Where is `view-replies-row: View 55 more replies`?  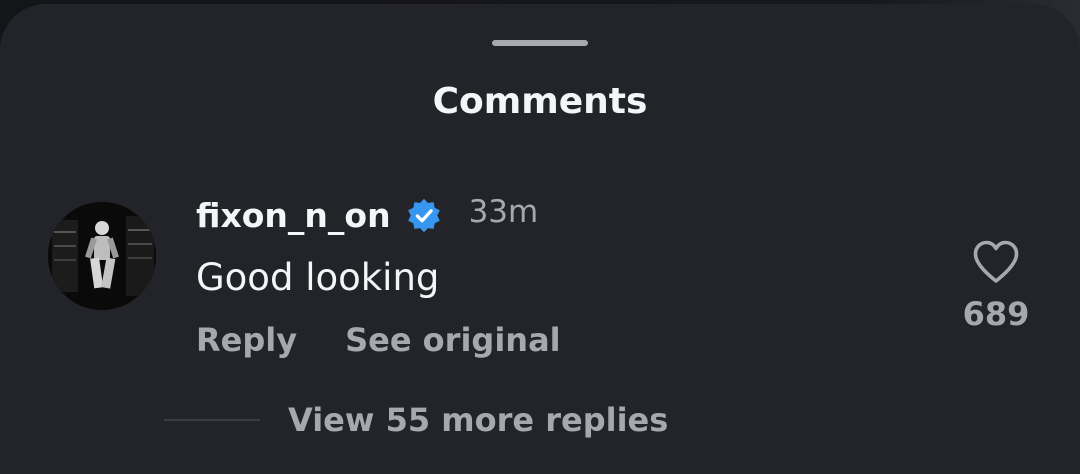 view-replies-row: View 55 more replies is located at coordinates (416, 420).